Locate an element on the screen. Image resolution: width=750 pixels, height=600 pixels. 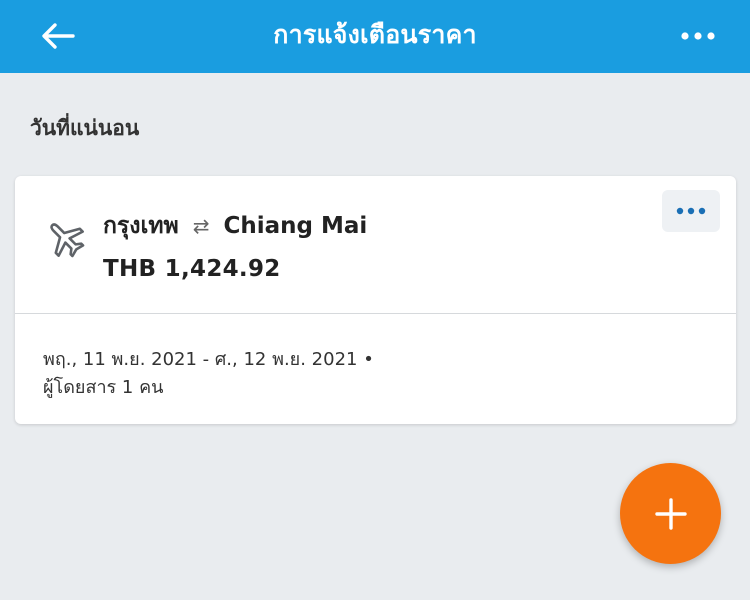
travel-dates: พฤ., 11 พ.ย. 2021 - ศ., 12 พ.ย. 2021 • is located at coordinates (208, 359).